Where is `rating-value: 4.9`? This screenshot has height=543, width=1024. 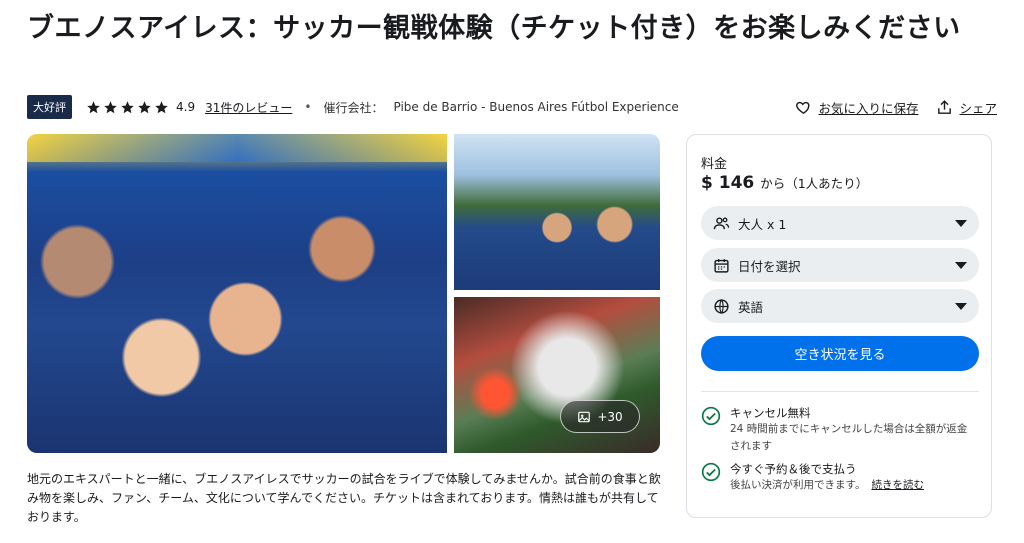
rating-value: 4.9 is located at coordinates (186, 107).